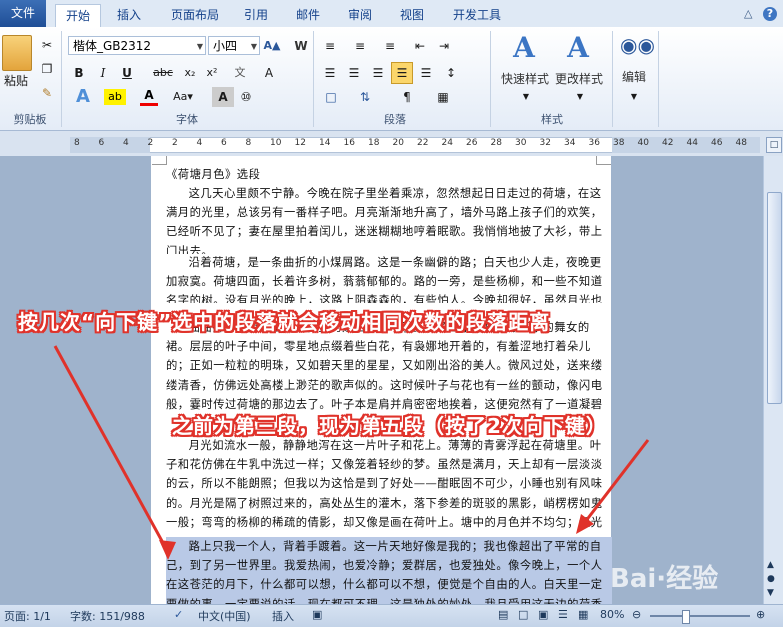 This screenshot has width=783, height=627. I want to click on zoom-slider-thumb, so click(686, 617).